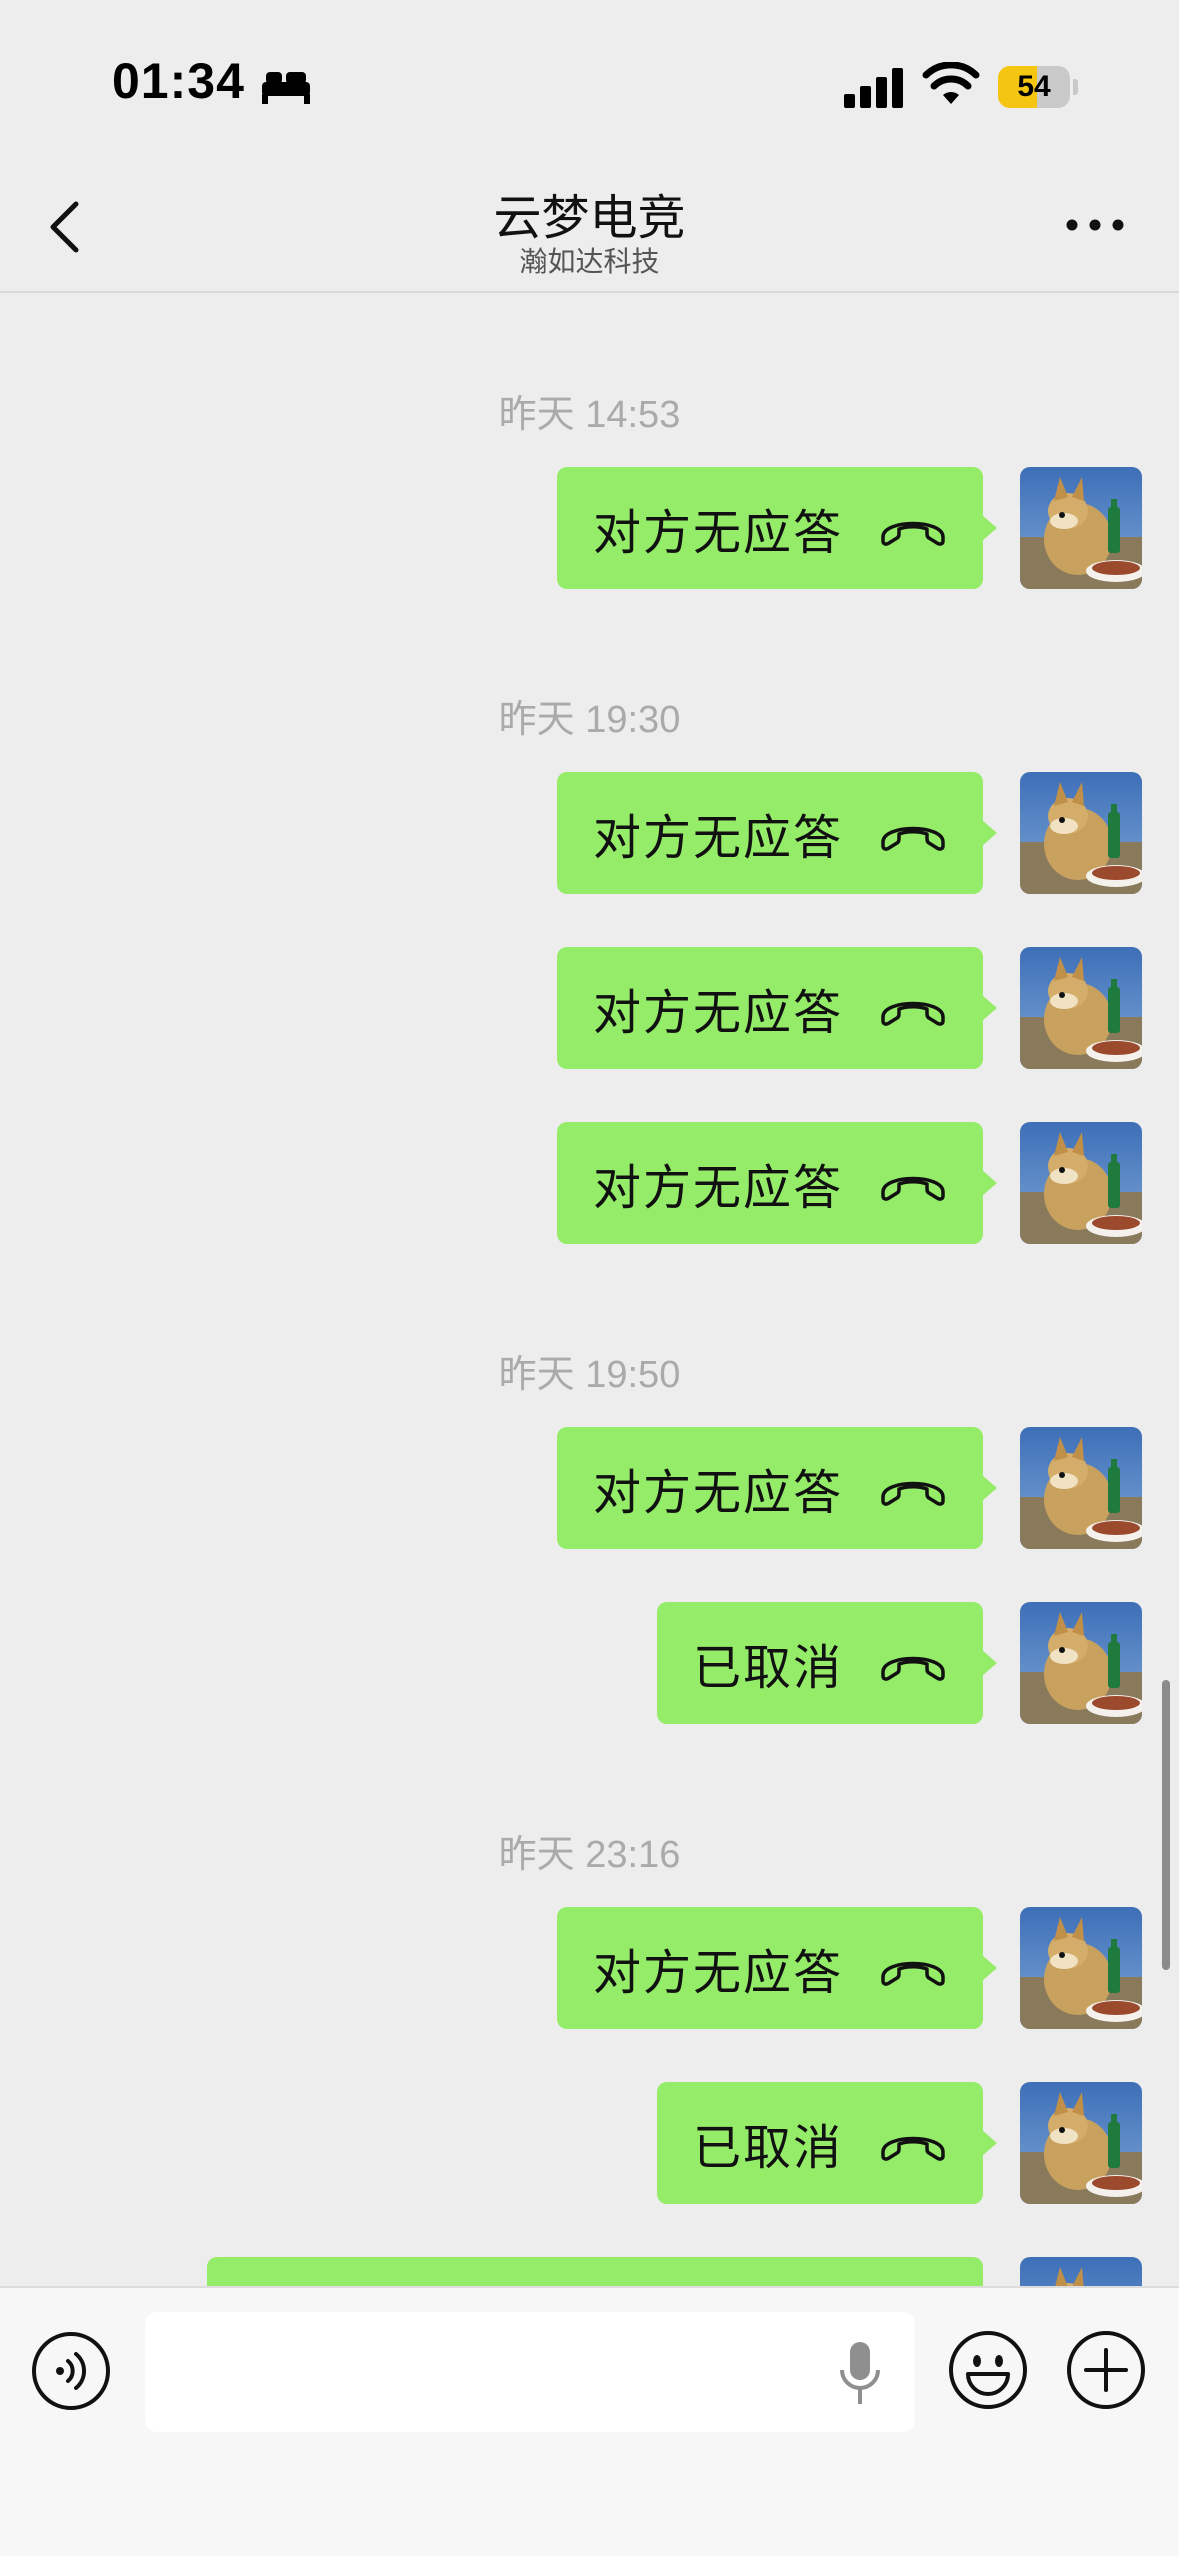 The width and height of the screenshot is (1179, 2556). What do you see at coordinates (1166, 1825) in the screenshot?
I see `scrollbar` at bounding box center [1166, 1825].